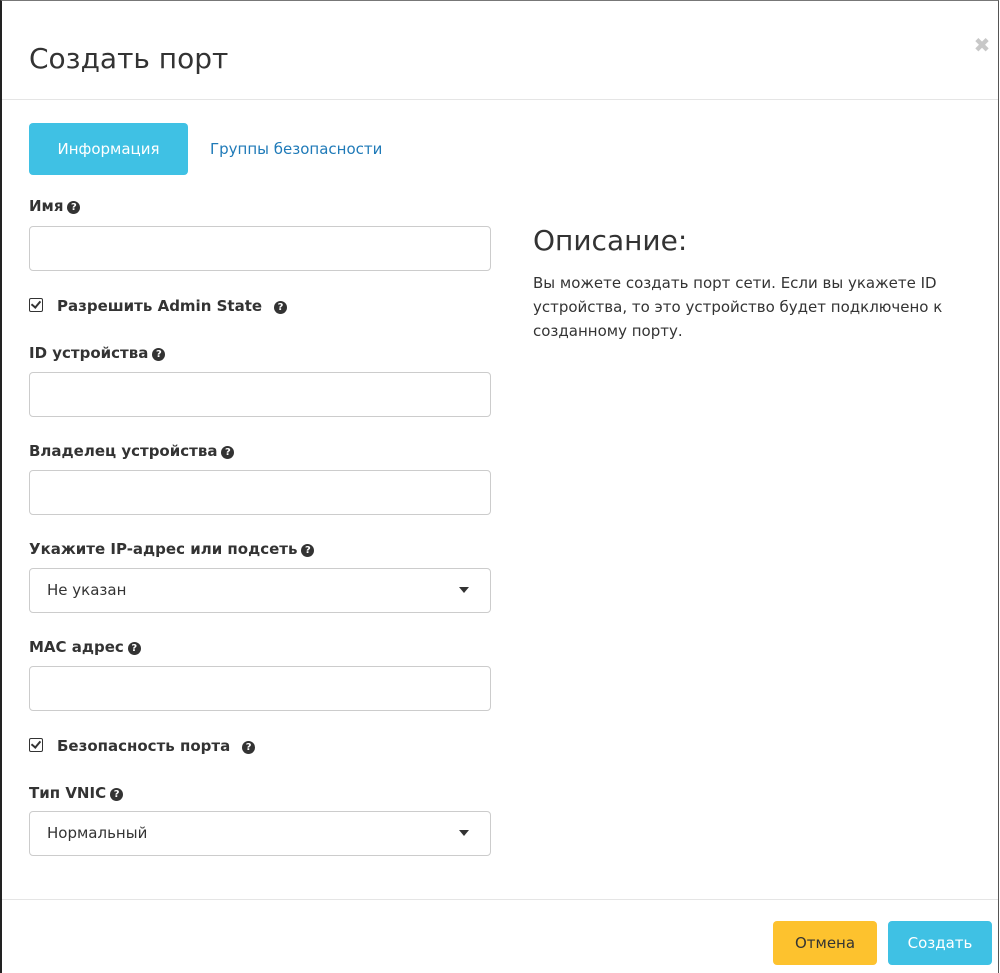  What do you see at coordinates (260, 833) in the screenshot?
I see `vnic-type-select: Нормальный` at bounding box center [260, 833].